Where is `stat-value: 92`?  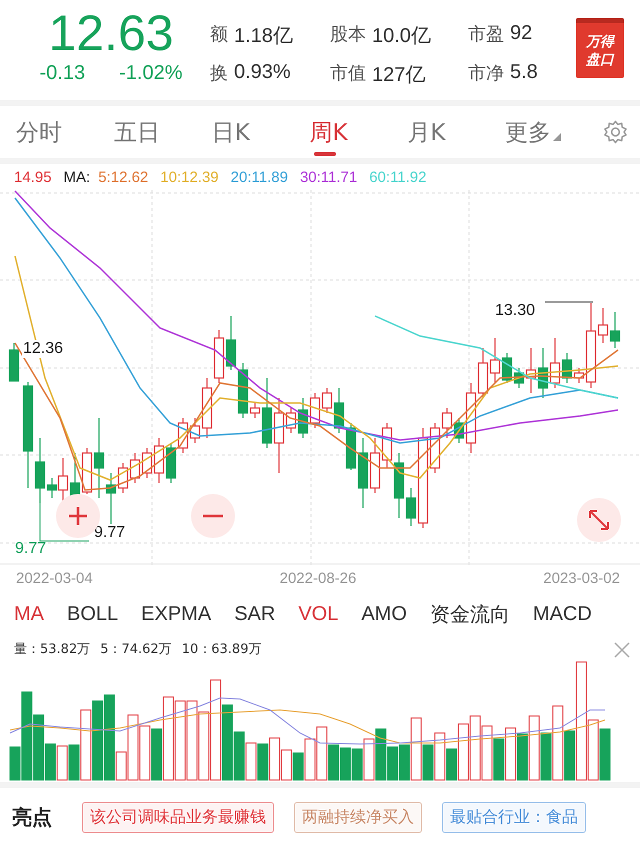 stat-value: 92 is located at coordinates (521, 34).